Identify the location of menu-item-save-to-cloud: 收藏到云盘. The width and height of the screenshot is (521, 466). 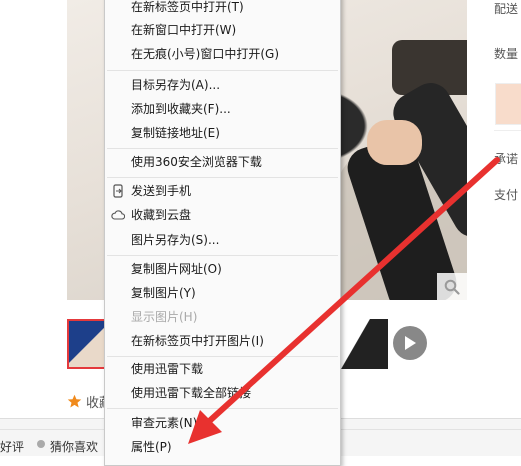
(222, 215).